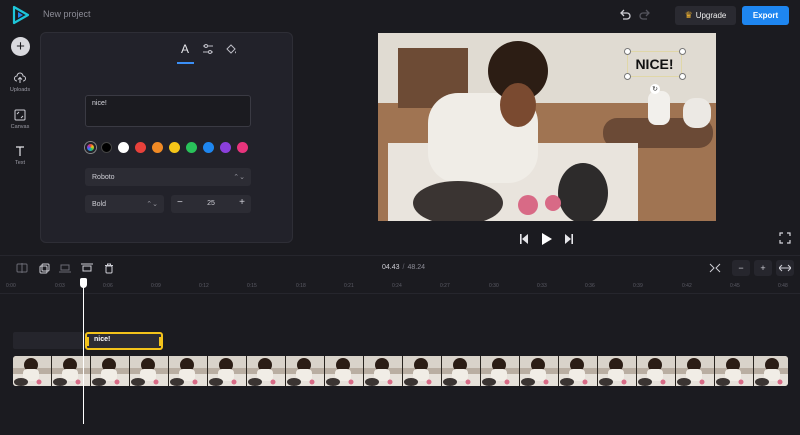 The height and width of the screenshot is (435, 800). What do you see at coordinates (569, 239) in the screenshot?
I see `skip-forward-icon` at bounding box center [569, 239].